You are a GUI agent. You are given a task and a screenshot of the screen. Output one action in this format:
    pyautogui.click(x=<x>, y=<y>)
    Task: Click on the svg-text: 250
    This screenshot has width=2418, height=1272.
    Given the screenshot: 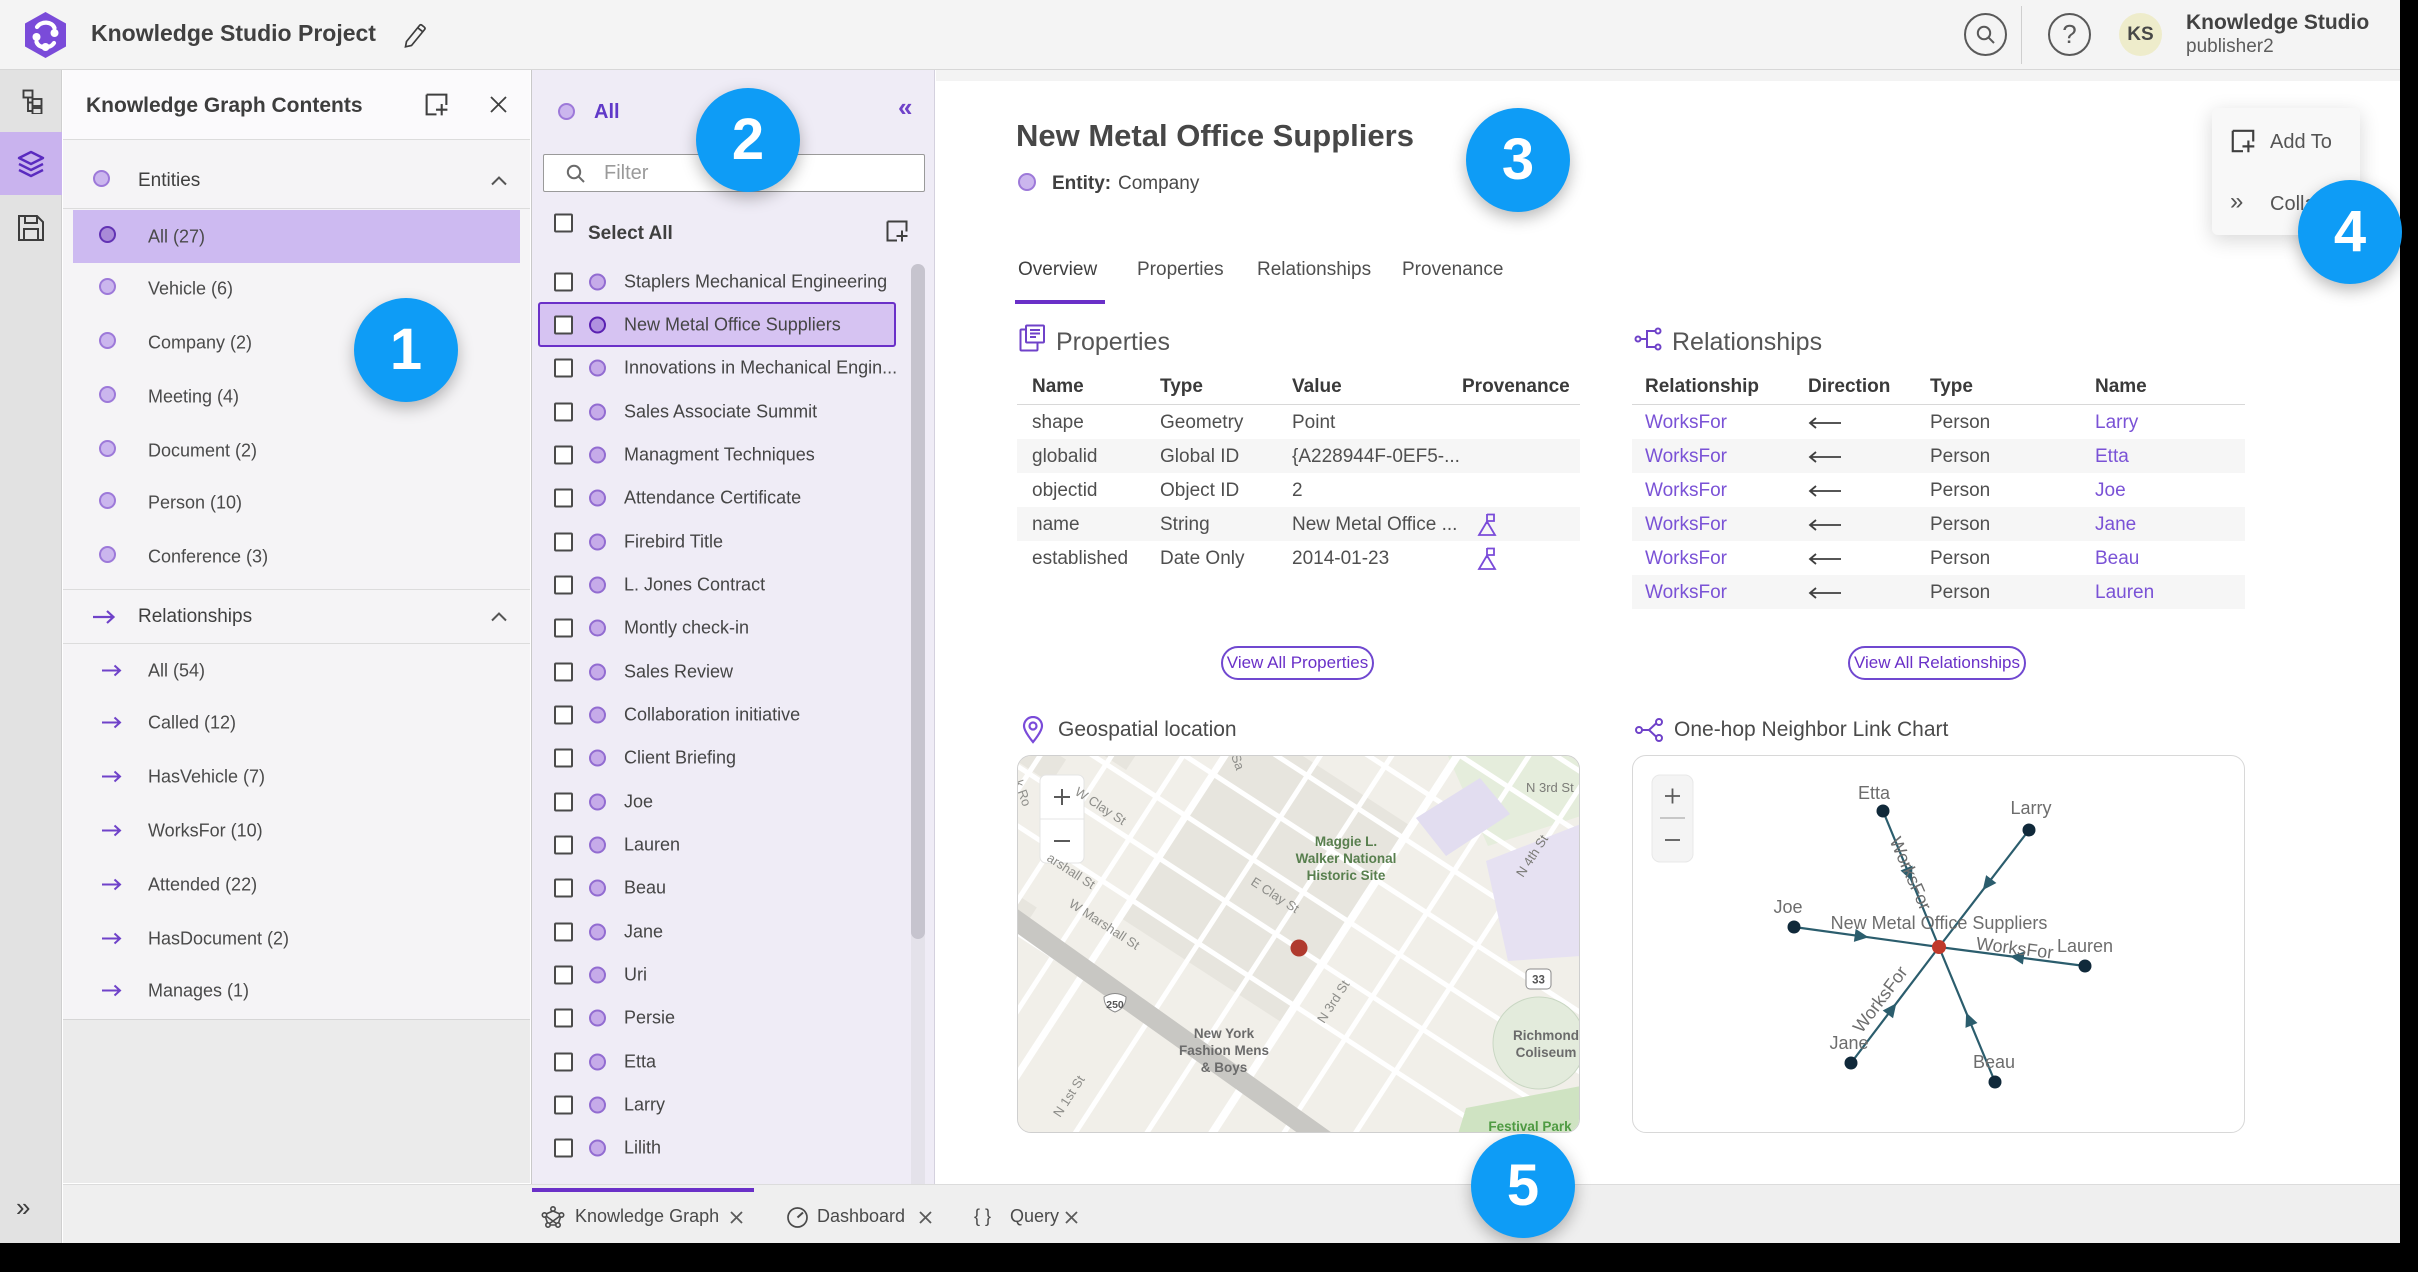 What is the action you would take?
    pyautogui.click(x=1115, y=1005)
    